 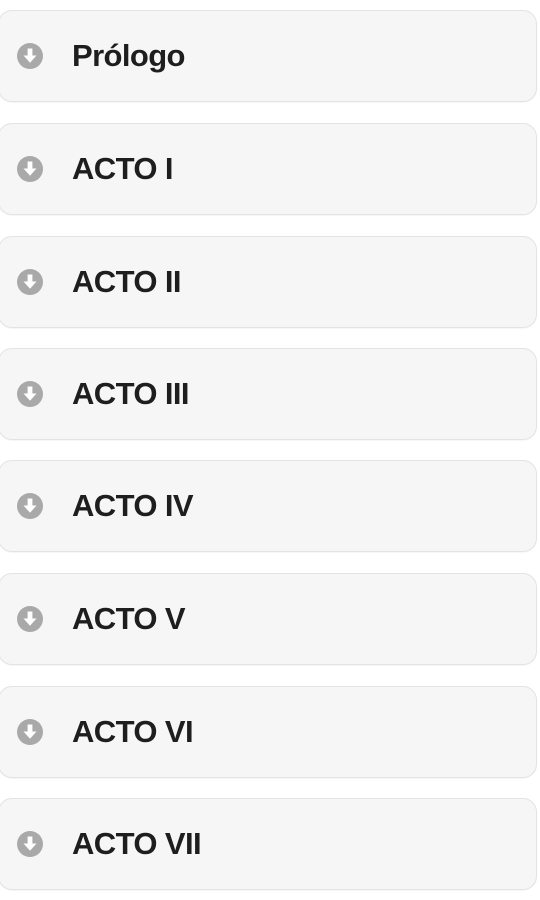 I want to click on accordion-item-label: ACTO VI, so click(x=133, y=731).